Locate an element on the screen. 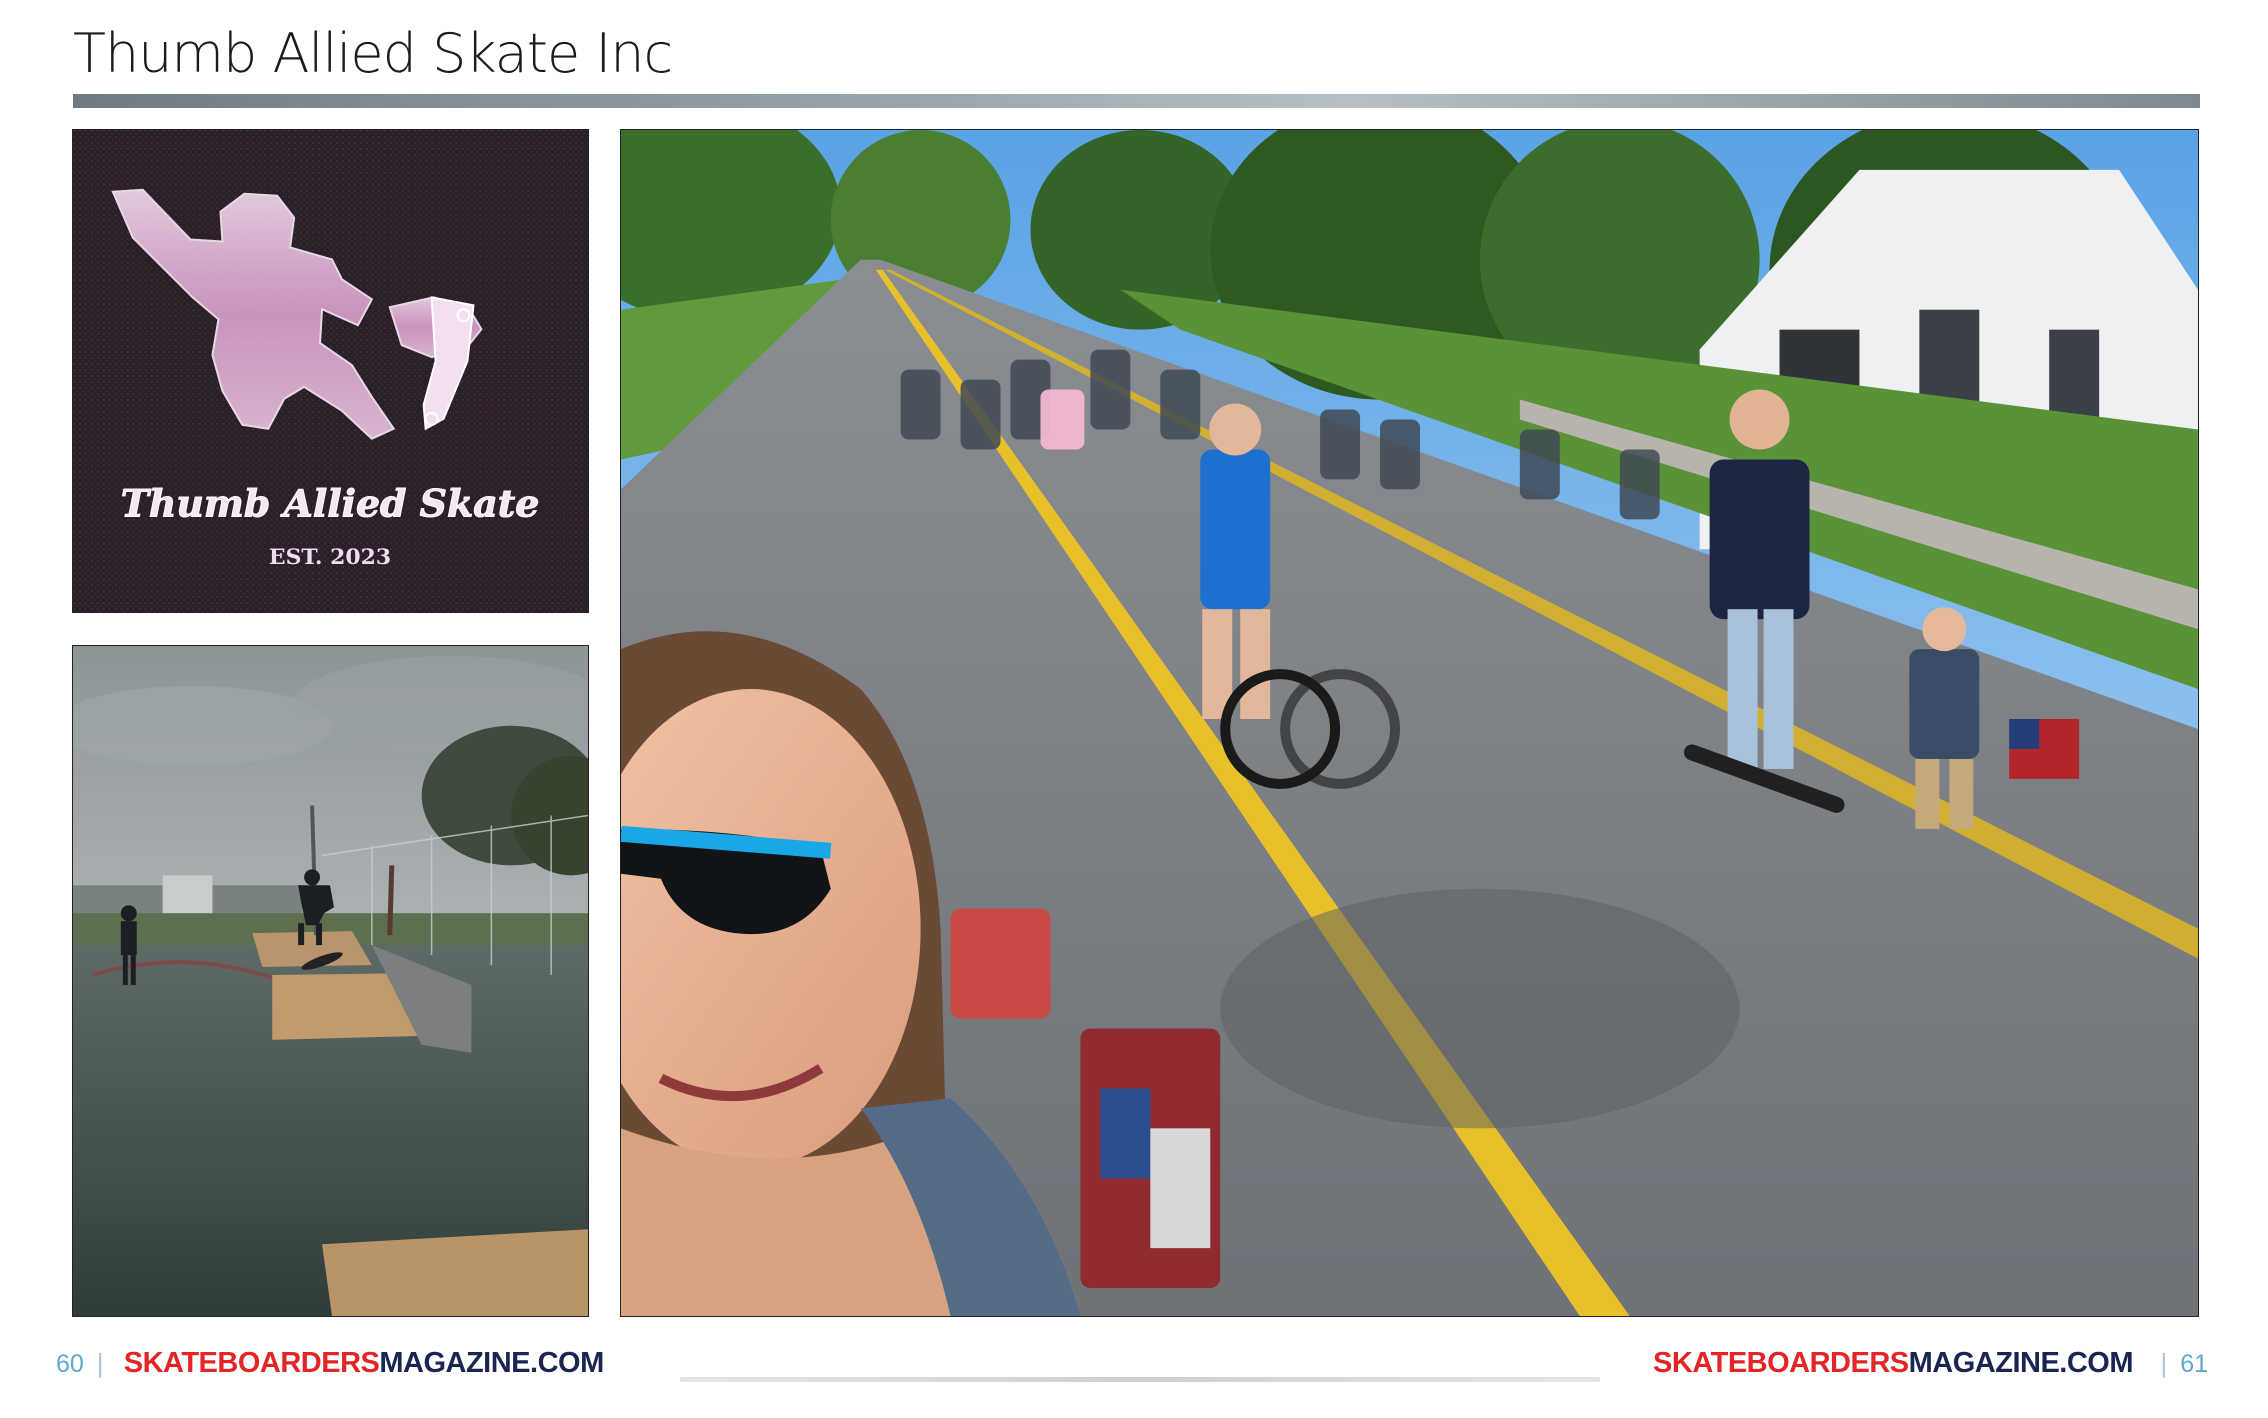 The height and width of the screenshot is (1418, 2268). skatepark-photo is located at coordinates (330, 981).